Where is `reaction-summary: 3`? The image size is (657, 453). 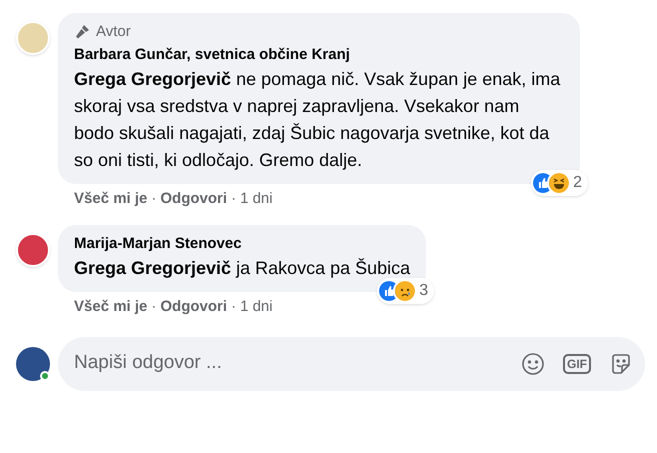 reaction-summary: 3 is located at coordinates (405, 291).